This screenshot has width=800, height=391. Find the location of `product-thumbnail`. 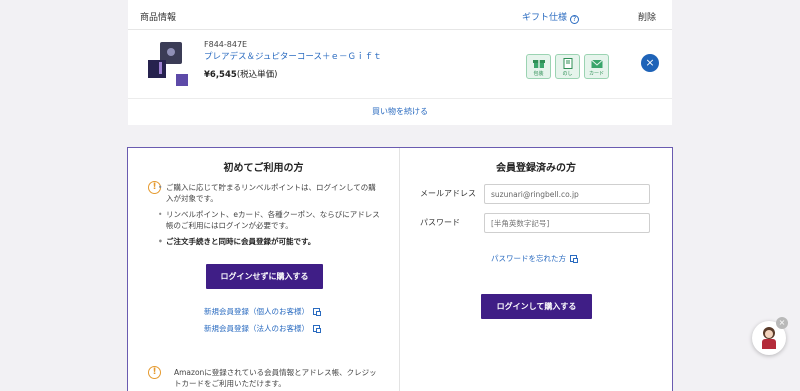

product-thumbnail is located at coordinates (171, 65).